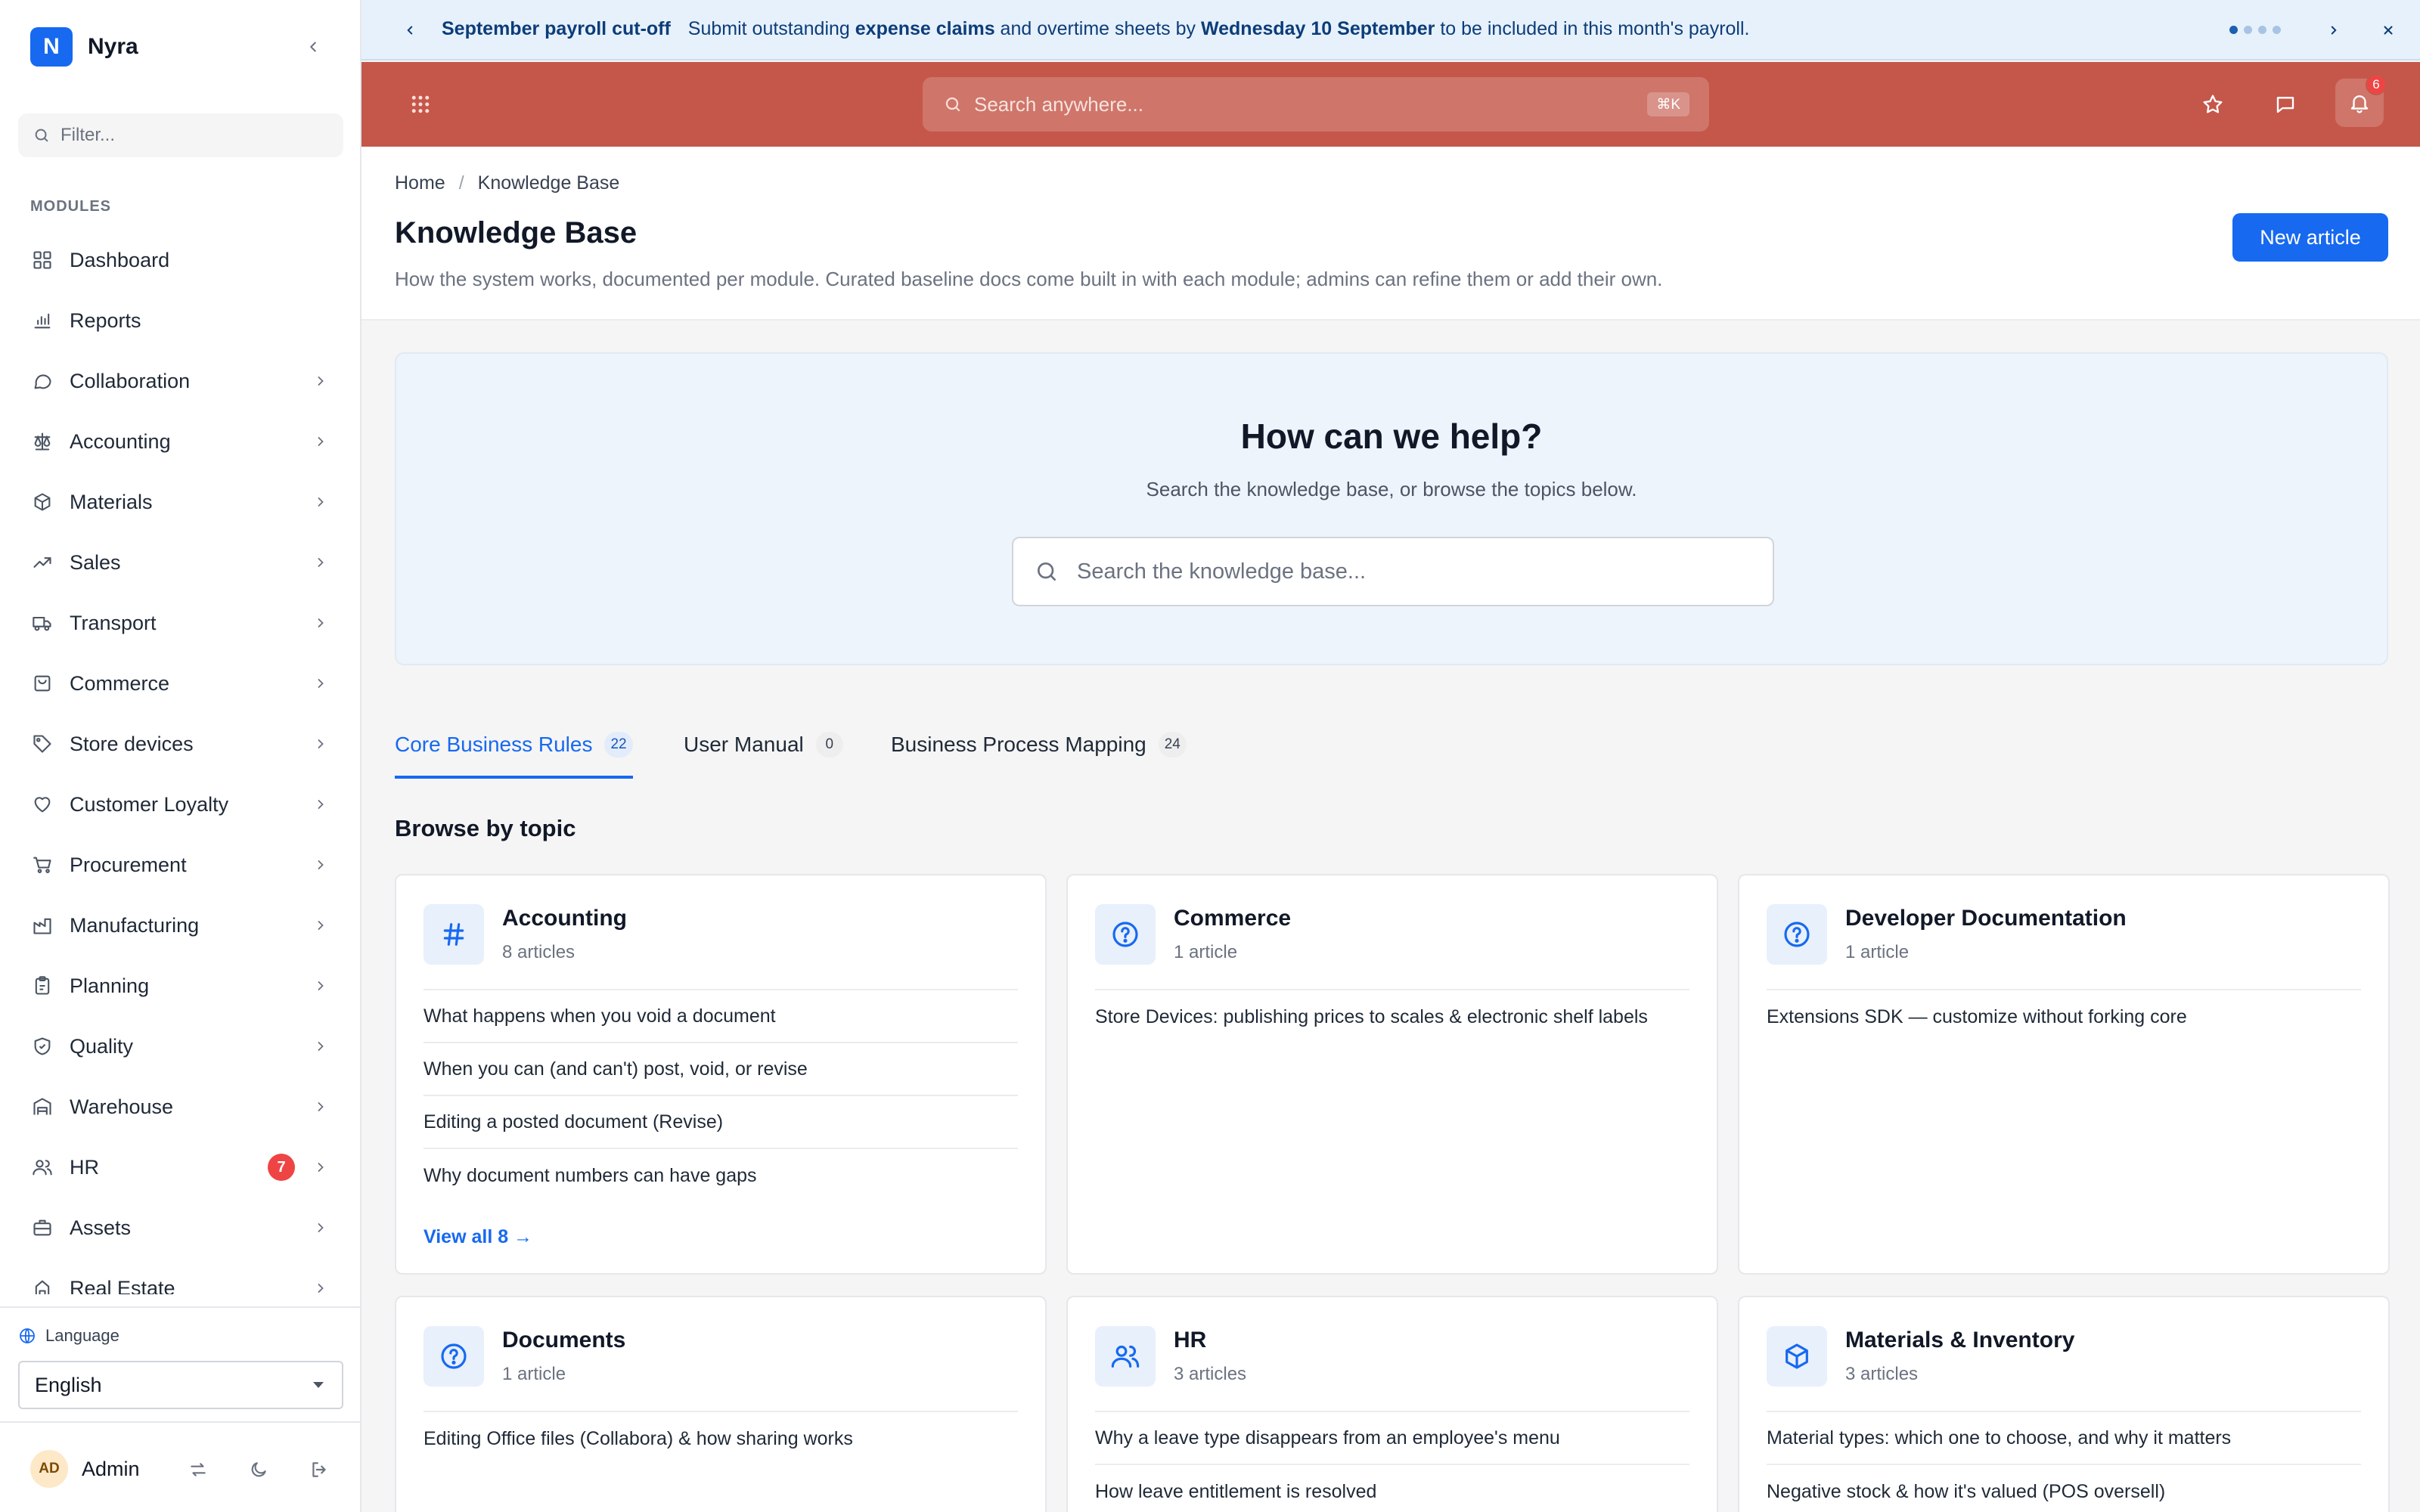  Describe the element at coordinates (180, 441) in the screenshot. I see `sidebar-item-accounting: Accounting` at that location.